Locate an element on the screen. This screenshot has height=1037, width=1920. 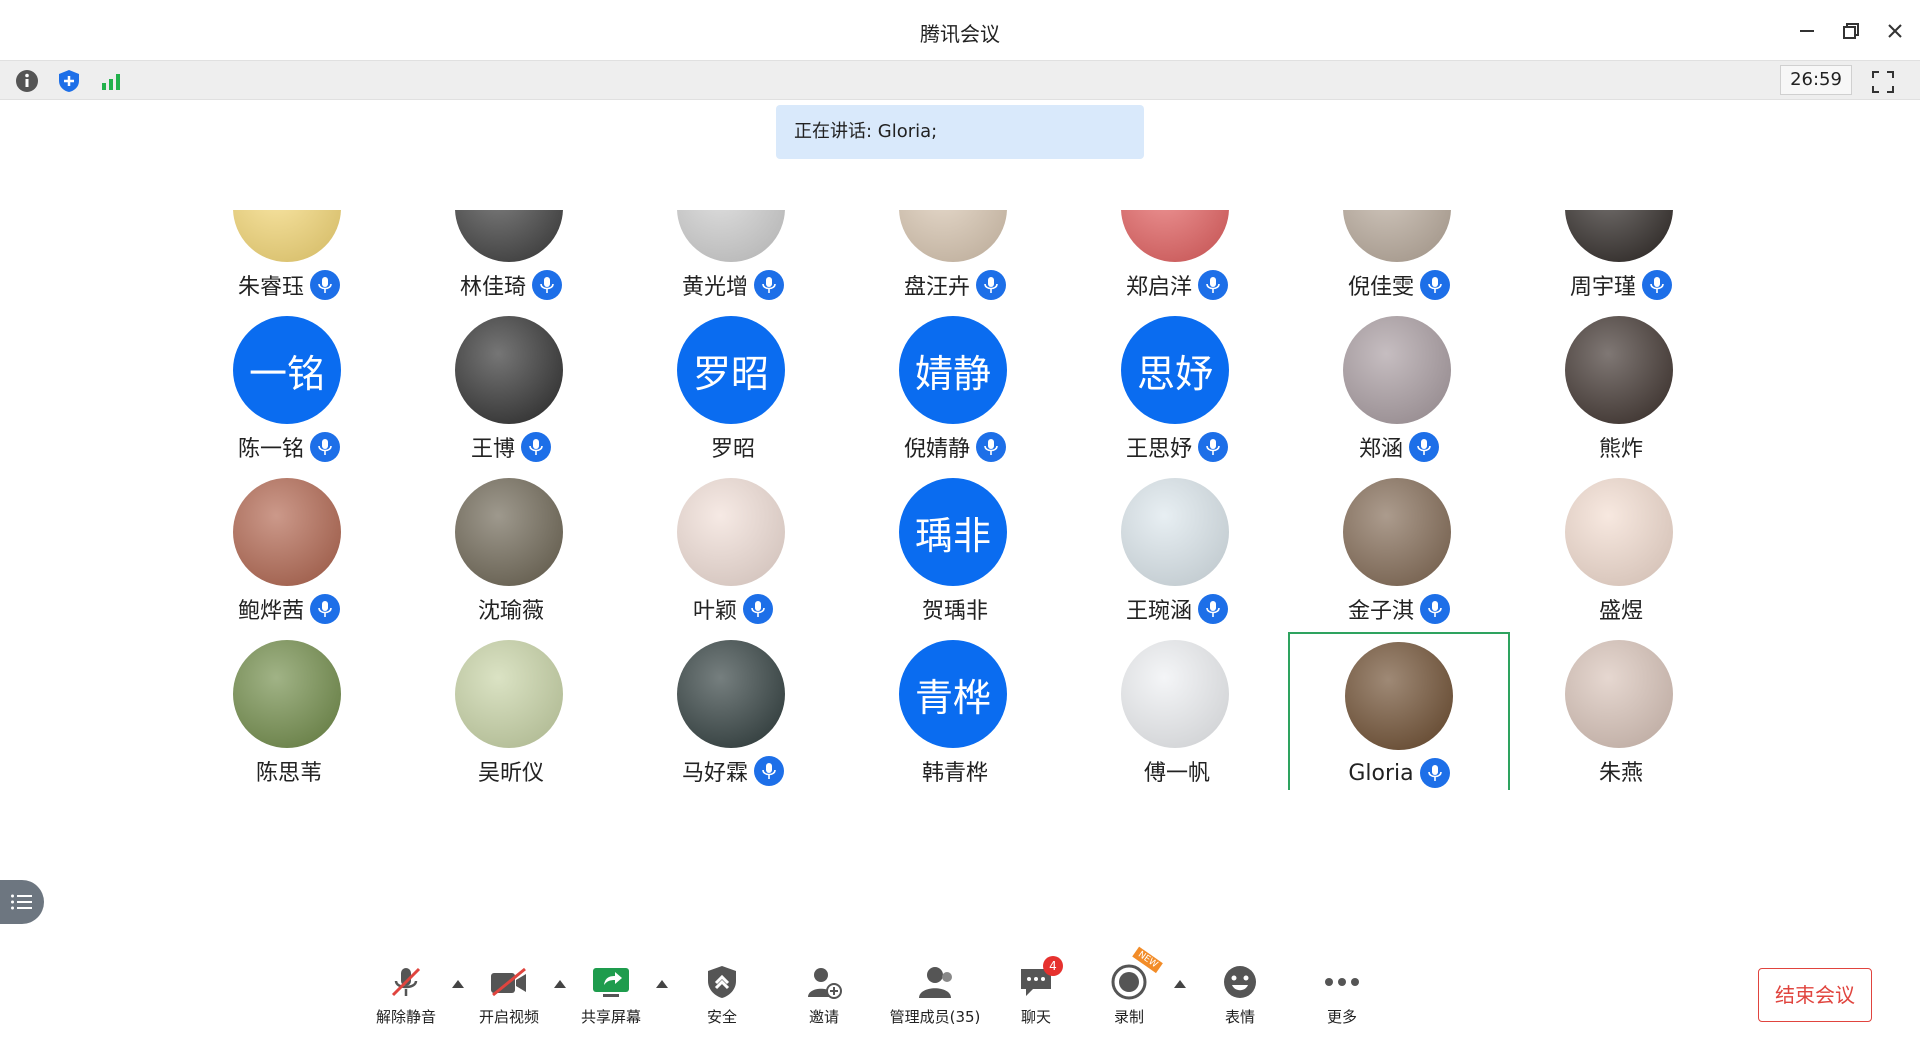
participant-tile: 鲍烨茜 is located at coordinates (289, 551).